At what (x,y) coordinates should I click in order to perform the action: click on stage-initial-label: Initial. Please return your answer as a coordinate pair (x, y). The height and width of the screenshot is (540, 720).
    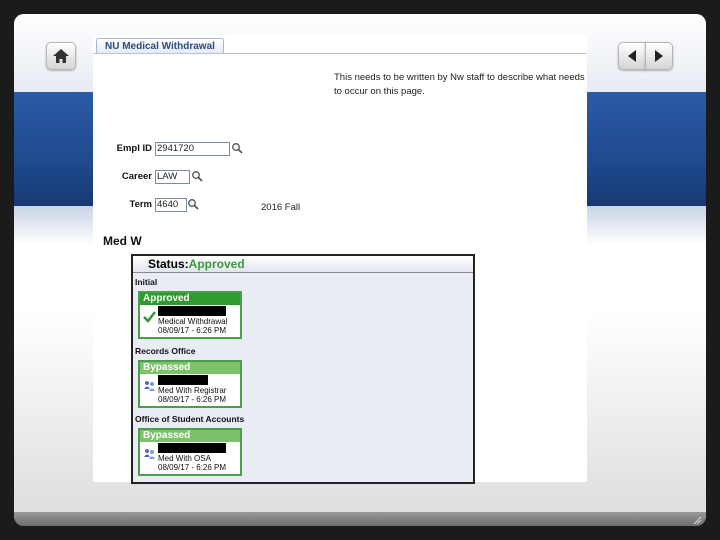
    Looking at the image, I should click on (146, 282).